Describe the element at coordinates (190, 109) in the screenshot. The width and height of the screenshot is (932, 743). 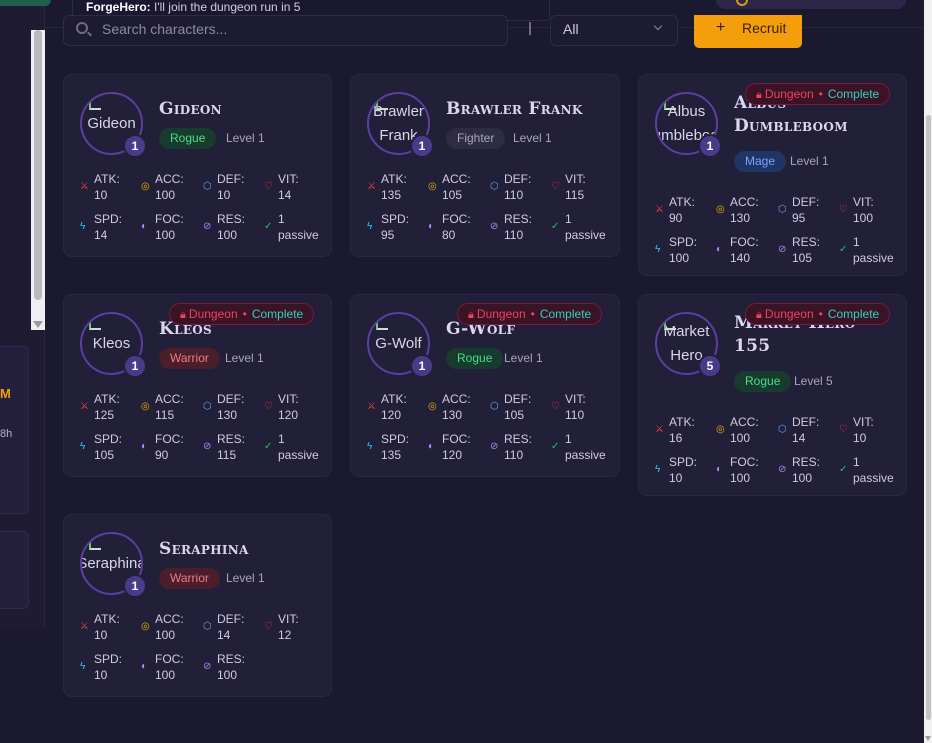
I see `character-name: Gideon` at that location.